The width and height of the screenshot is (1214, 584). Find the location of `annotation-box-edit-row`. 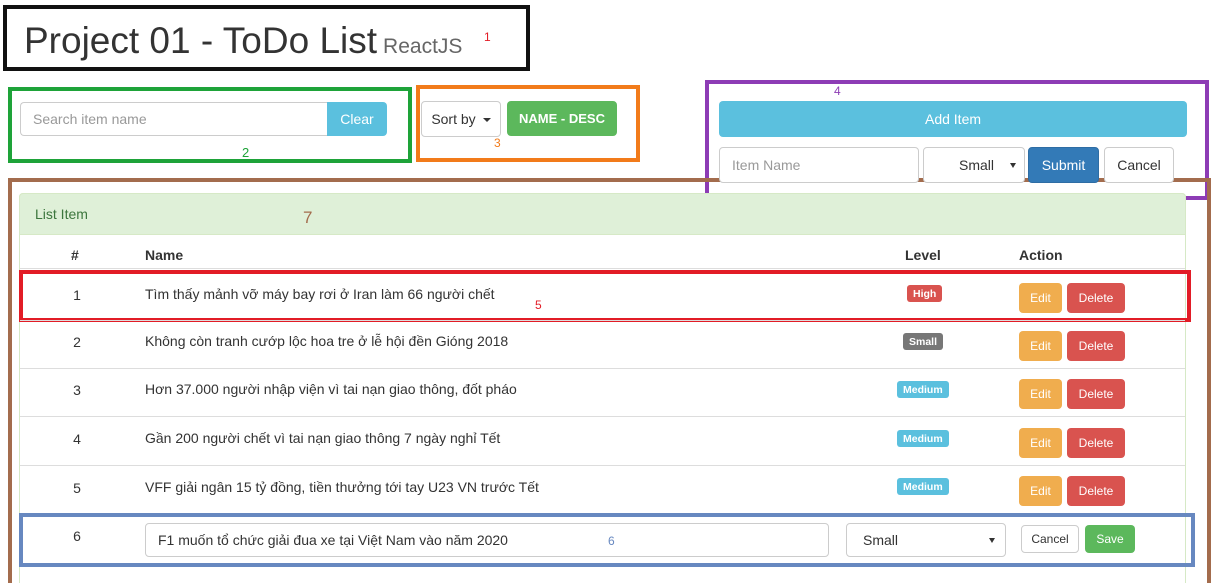

annotation-box-edit-row is located at coordinates (607, 540).